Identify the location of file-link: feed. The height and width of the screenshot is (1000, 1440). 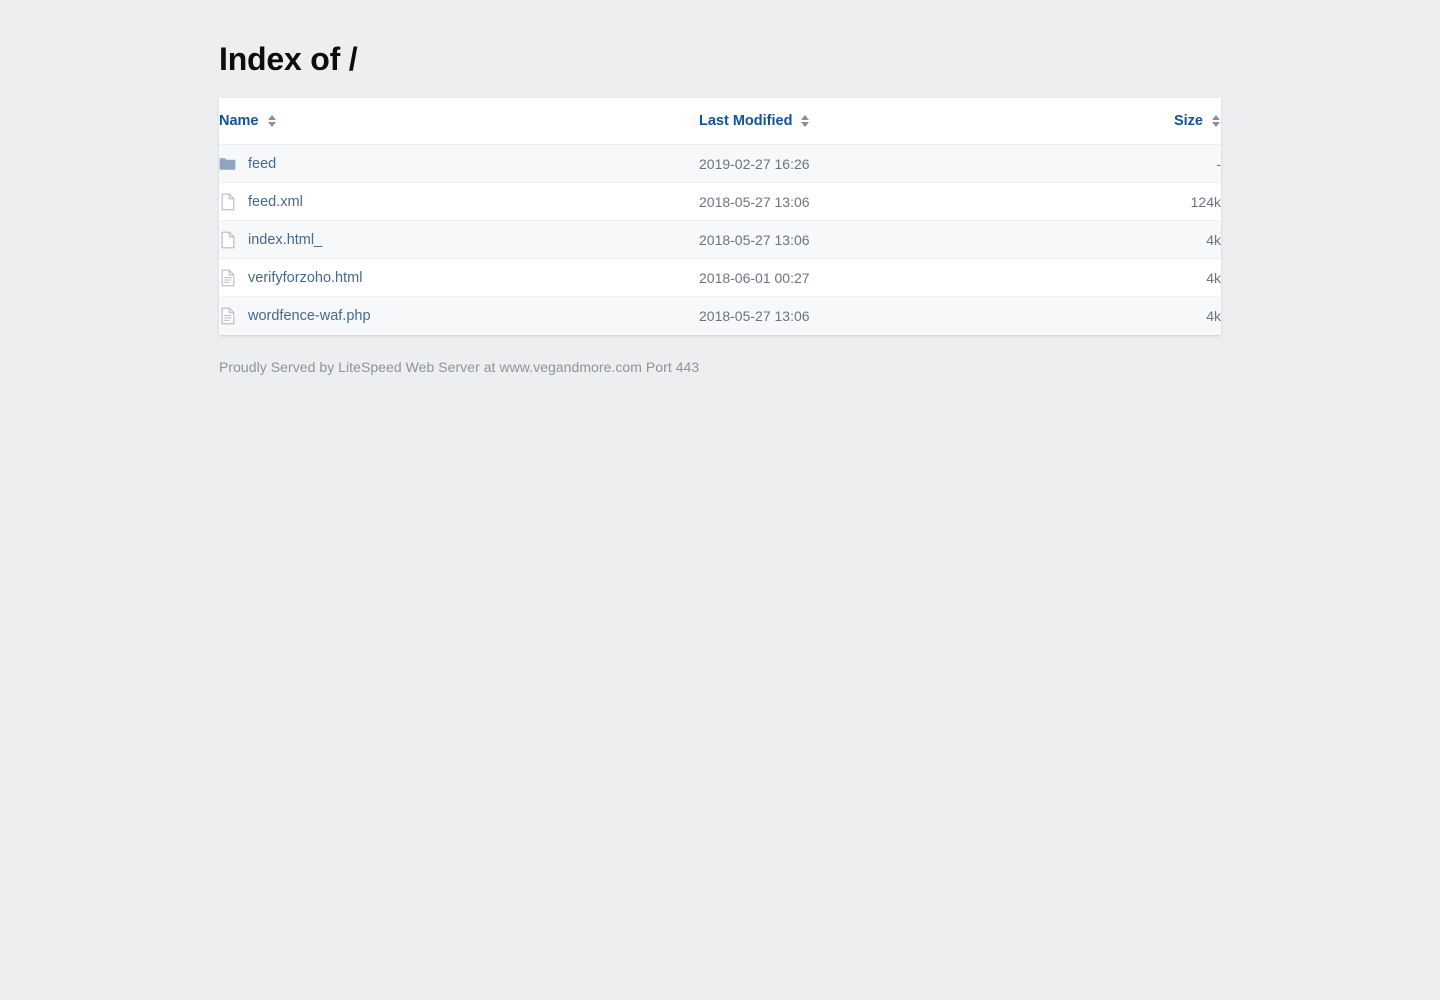
(262, 164).